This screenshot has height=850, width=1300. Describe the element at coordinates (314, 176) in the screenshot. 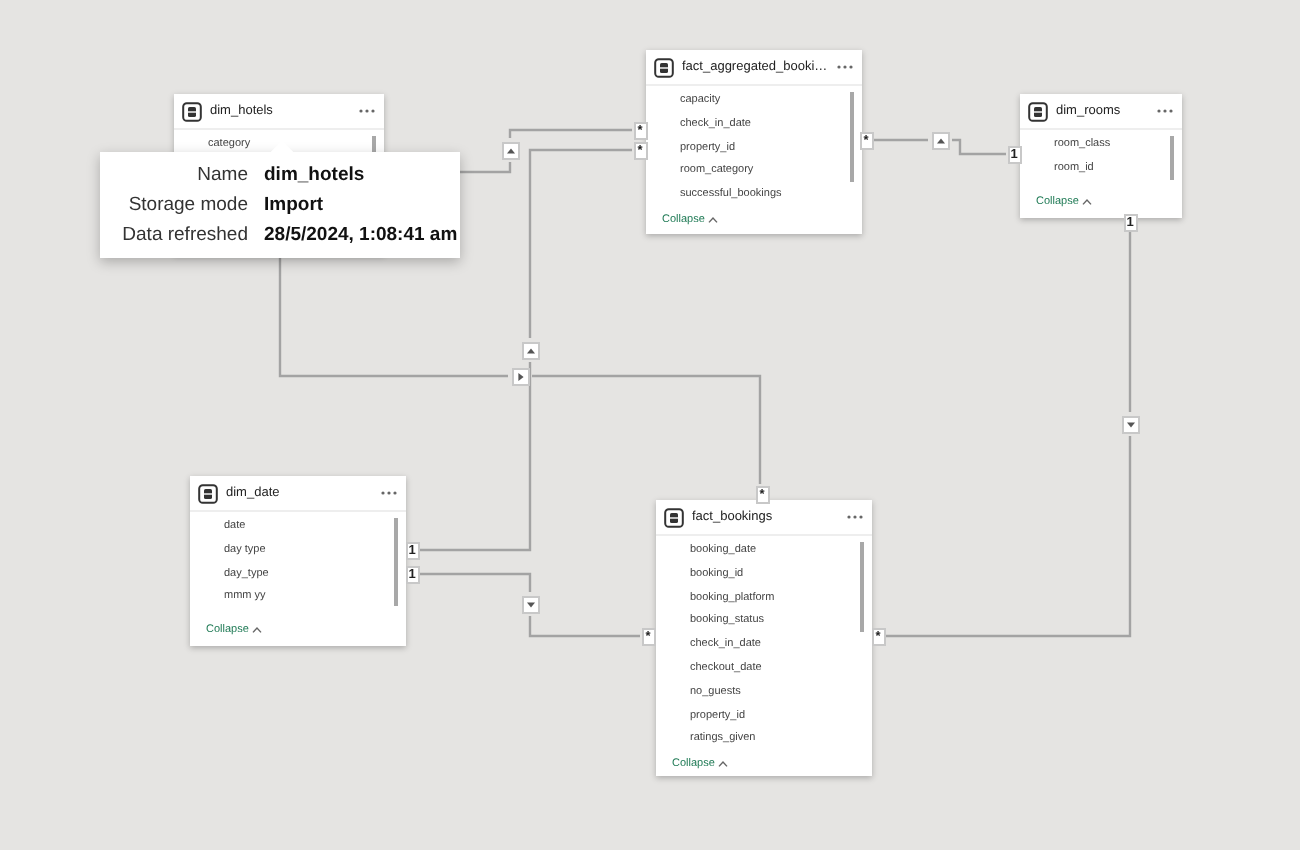

I see `tooltip-value: dim_hotels` at that location.